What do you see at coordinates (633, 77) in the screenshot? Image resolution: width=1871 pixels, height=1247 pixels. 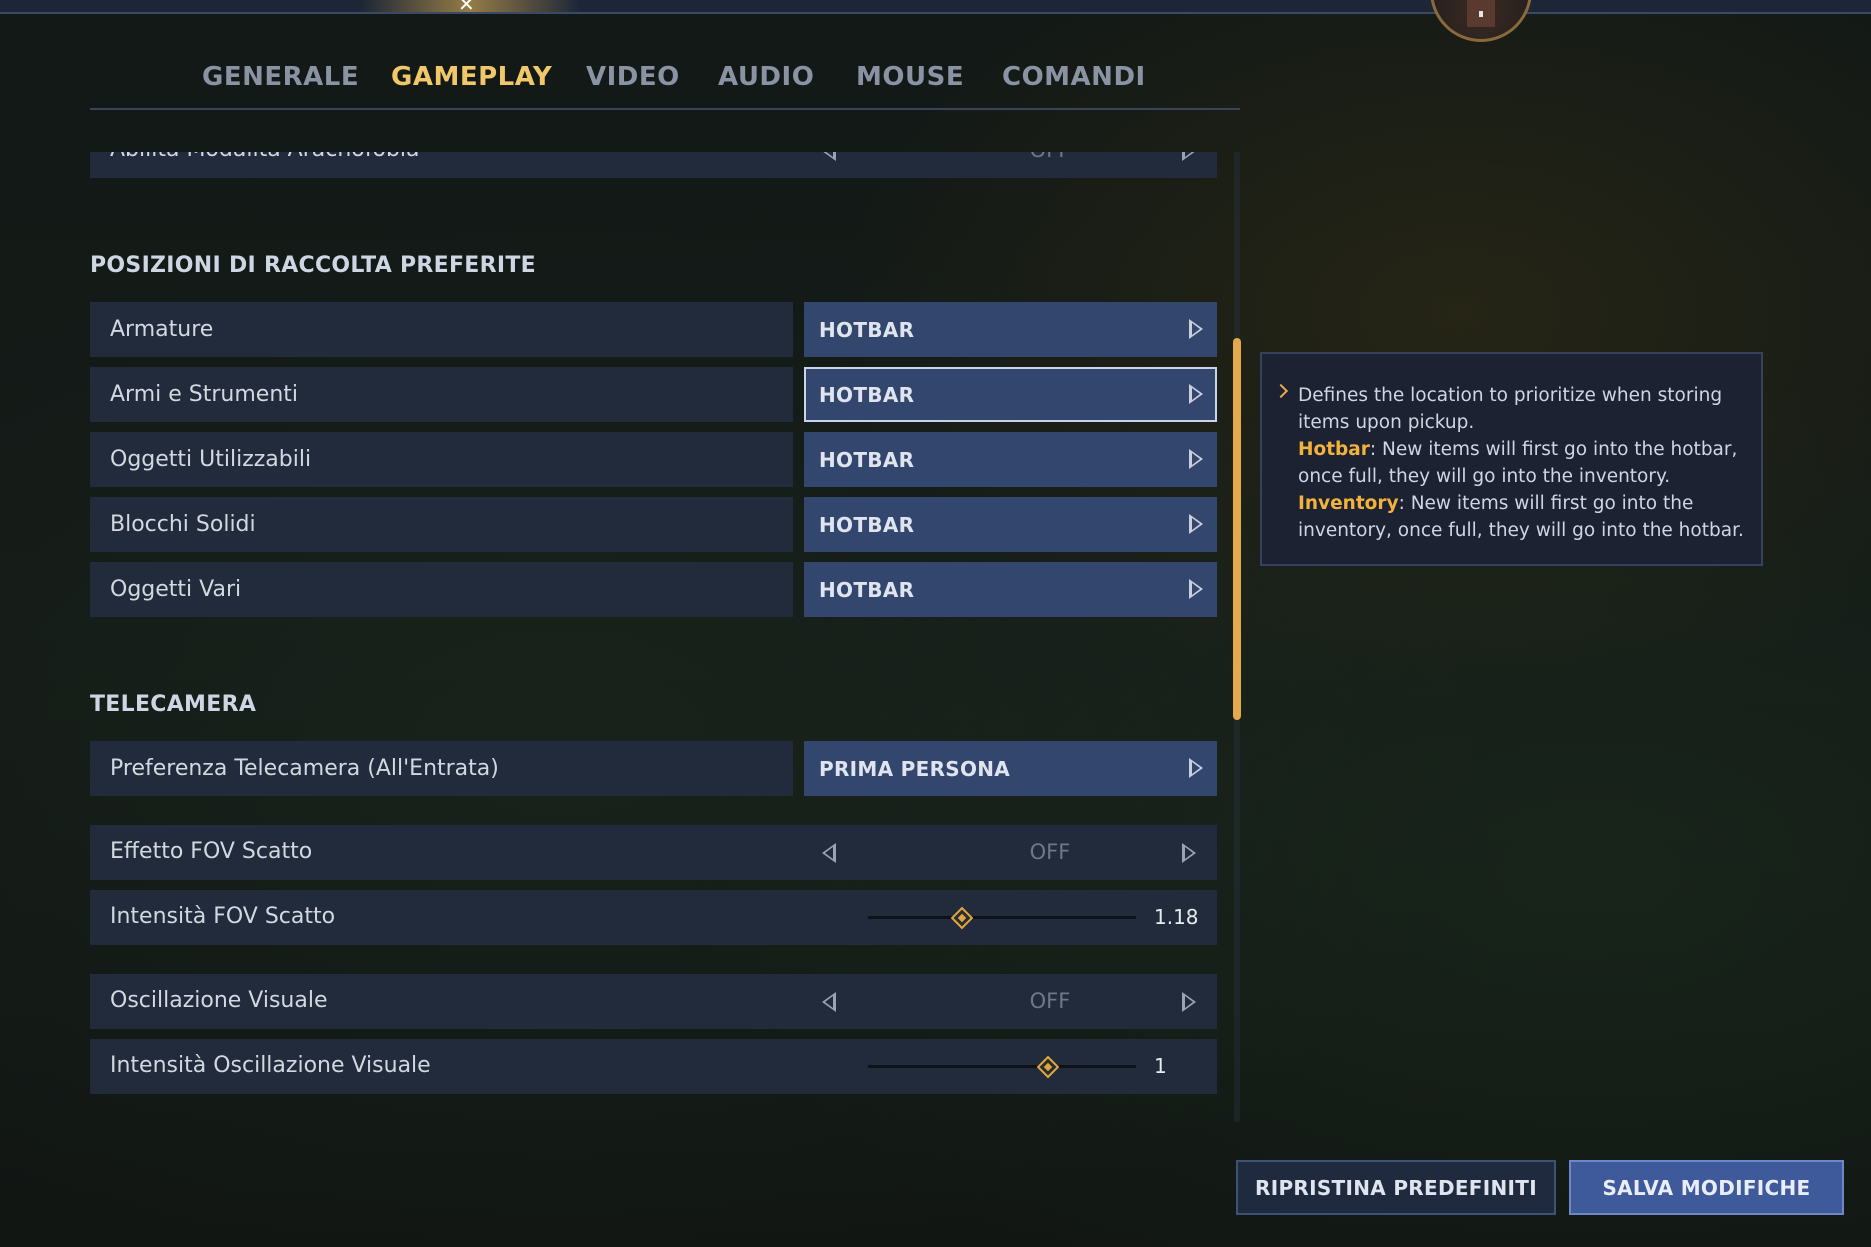 I see `tab-video: VIDEO` at bounding box center [633, 77].